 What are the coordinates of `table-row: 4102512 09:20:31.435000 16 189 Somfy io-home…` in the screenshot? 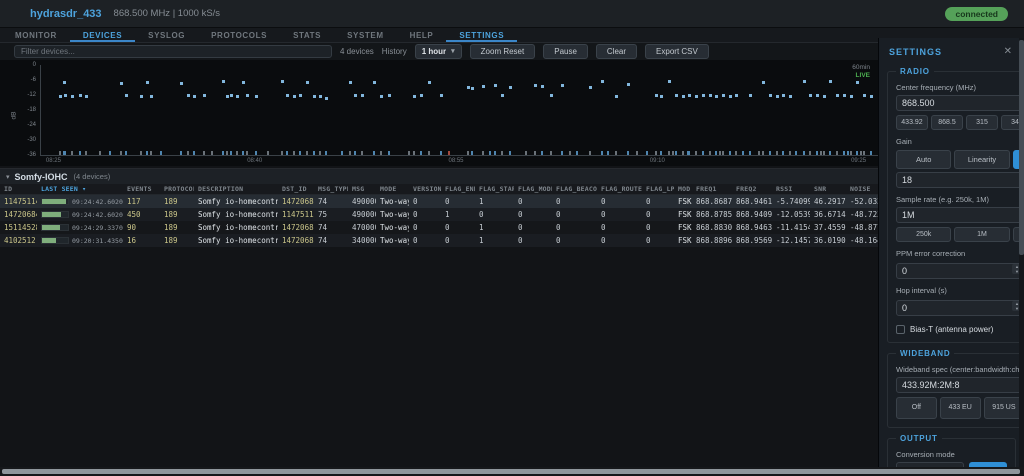 It's located at (512, 240).